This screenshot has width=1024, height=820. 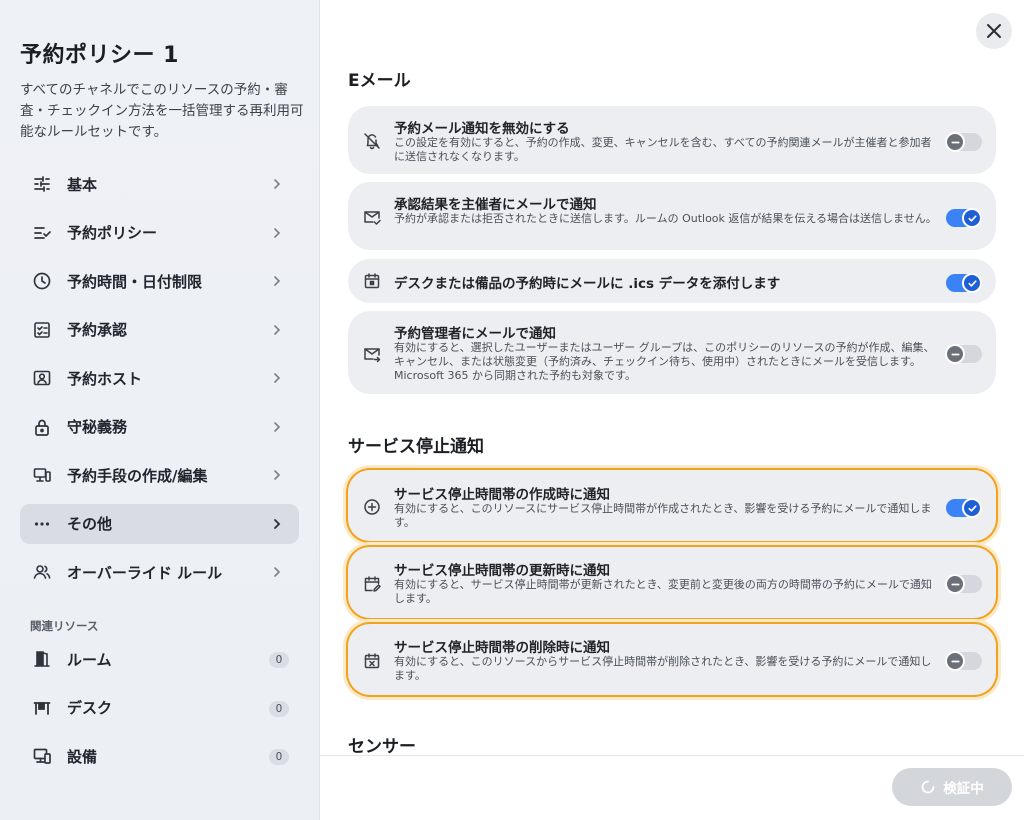 I want to click on sidebar-item-override-rules: オーバーライド ルール, so click(x=159, y=572).